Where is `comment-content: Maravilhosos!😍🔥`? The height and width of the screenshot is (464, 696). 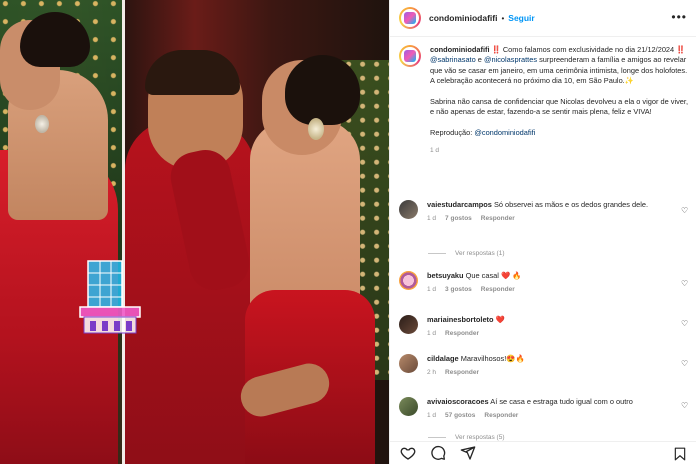
comment-content: Maravilhosos!😍🔥 is located at coordinates (492, 358).